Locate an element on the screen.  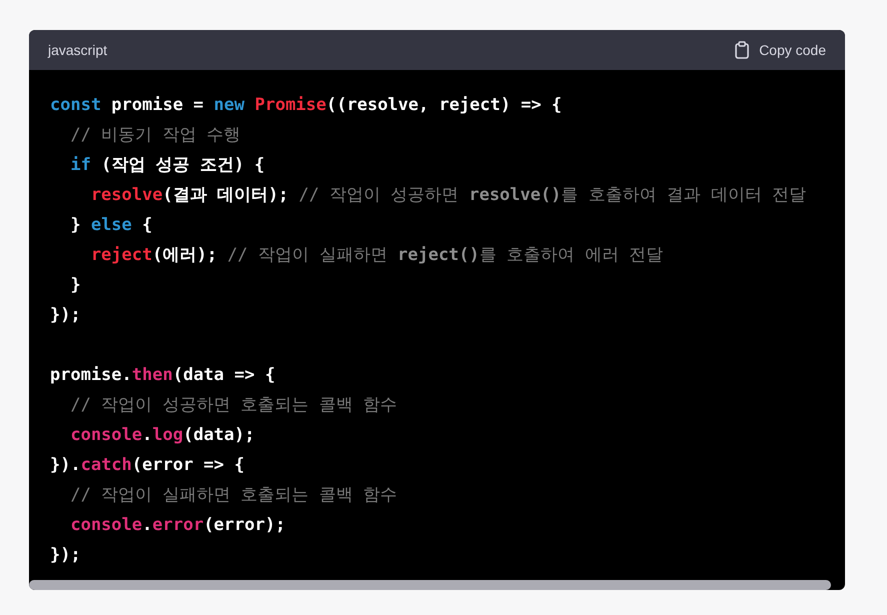
code-line: } is located at coordinates (75, 285).